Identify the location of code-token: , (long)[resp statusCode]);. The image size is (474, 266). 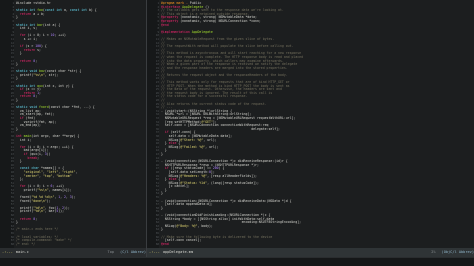
(233, 182).